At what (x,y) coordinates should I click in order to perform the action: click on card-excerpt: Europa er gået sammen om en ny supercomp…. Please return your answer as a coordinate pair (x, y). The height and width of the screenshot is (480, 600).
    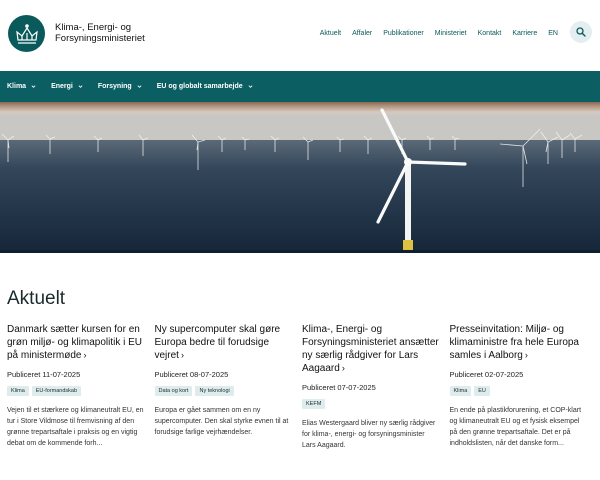
    Looking at the image, I should click on (221, 421).